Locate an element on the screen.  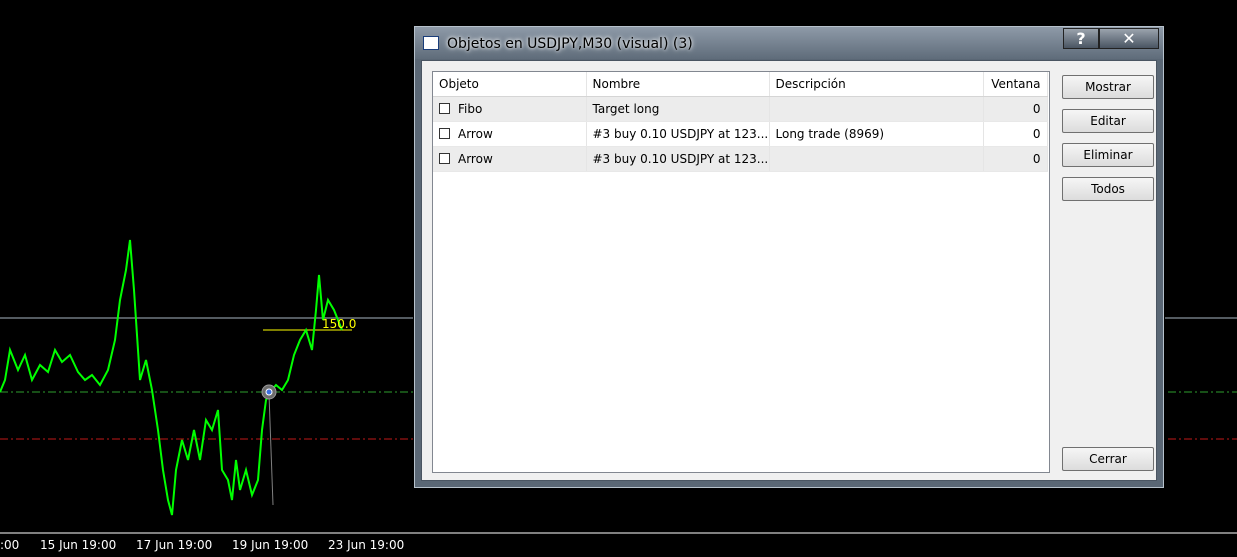
chart-app-icon is located at coordinates (431, 43).